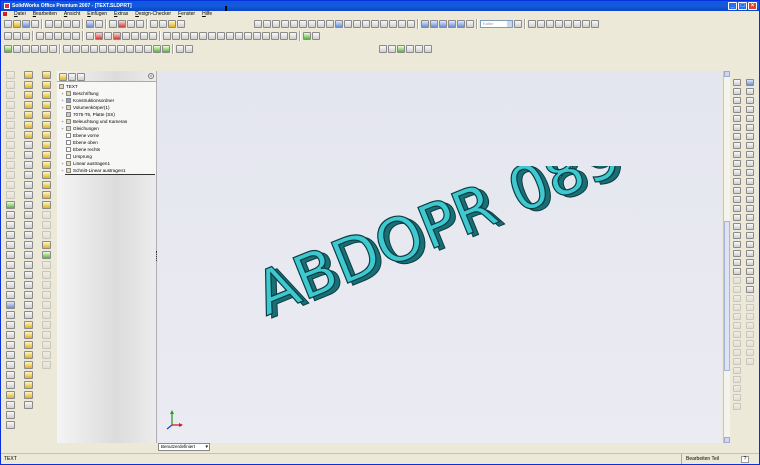  I want to click on right-tool-20-icon, so click(737, 253).